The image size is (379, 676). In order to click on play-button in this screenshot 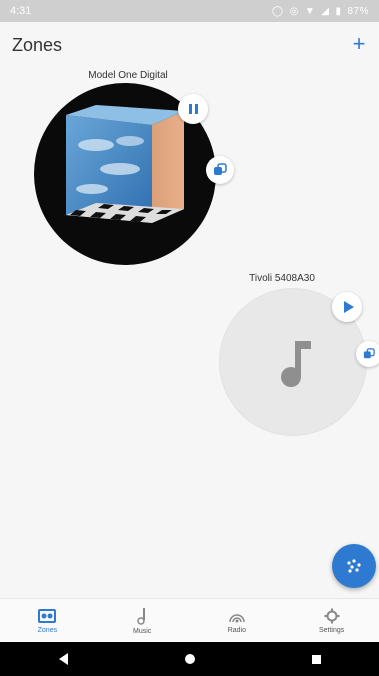, I will do `click(347, 307)`.